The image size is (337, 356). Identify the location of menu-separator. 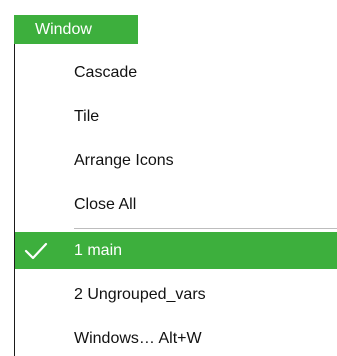
(205, 228).